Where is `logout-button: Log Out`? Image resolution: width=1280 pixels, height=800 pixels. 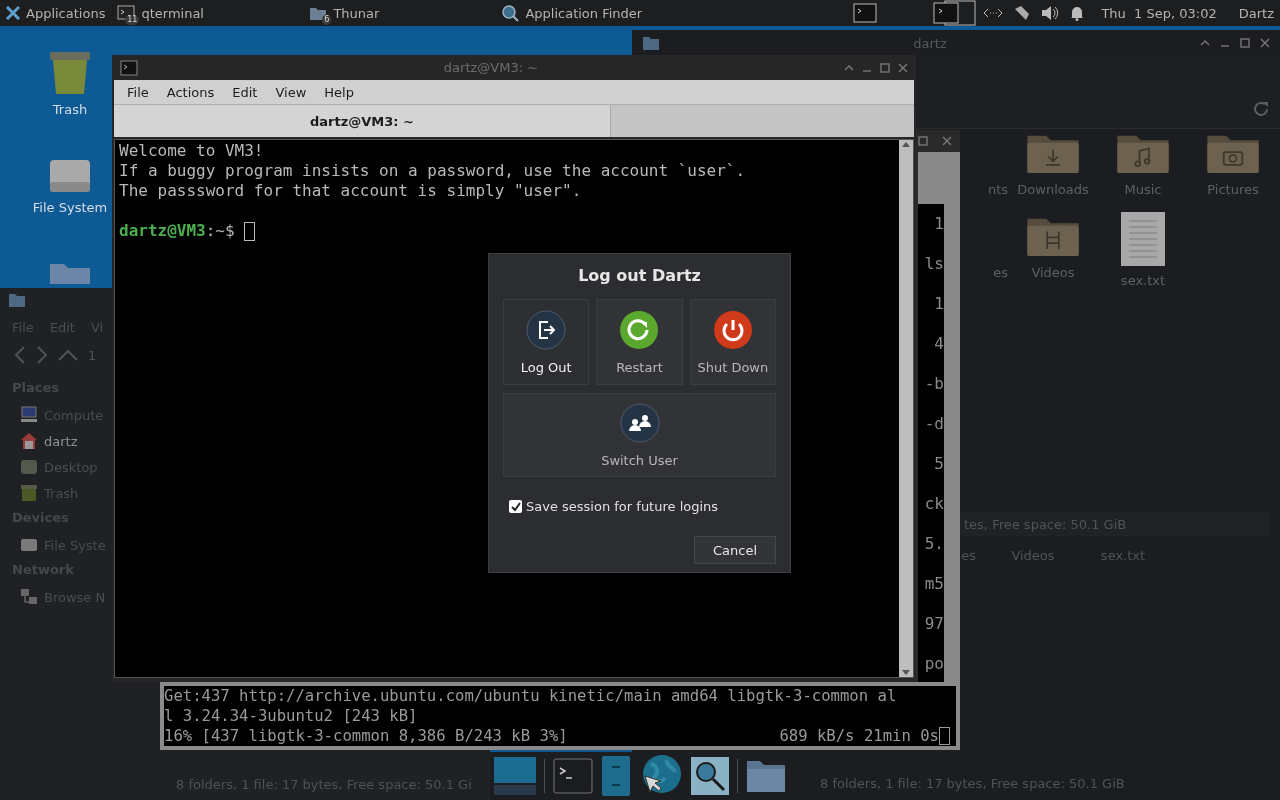
logout-button: Log Out is located at coordinates (546, 342).